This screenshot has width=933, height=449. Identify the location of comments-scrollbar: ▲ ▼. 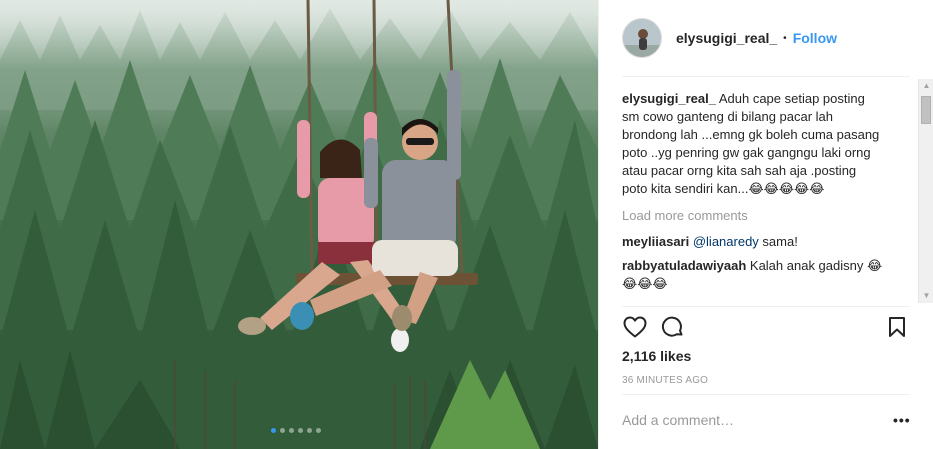
(925, 191).